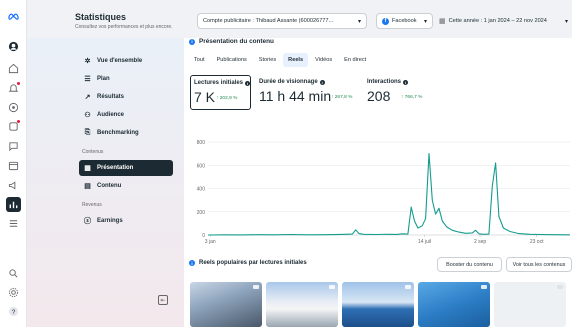  What do you see at coordinates (87, 61) in the screenshot?
I see `sparkle-icon: ✲` at bounding box center [87, 61].